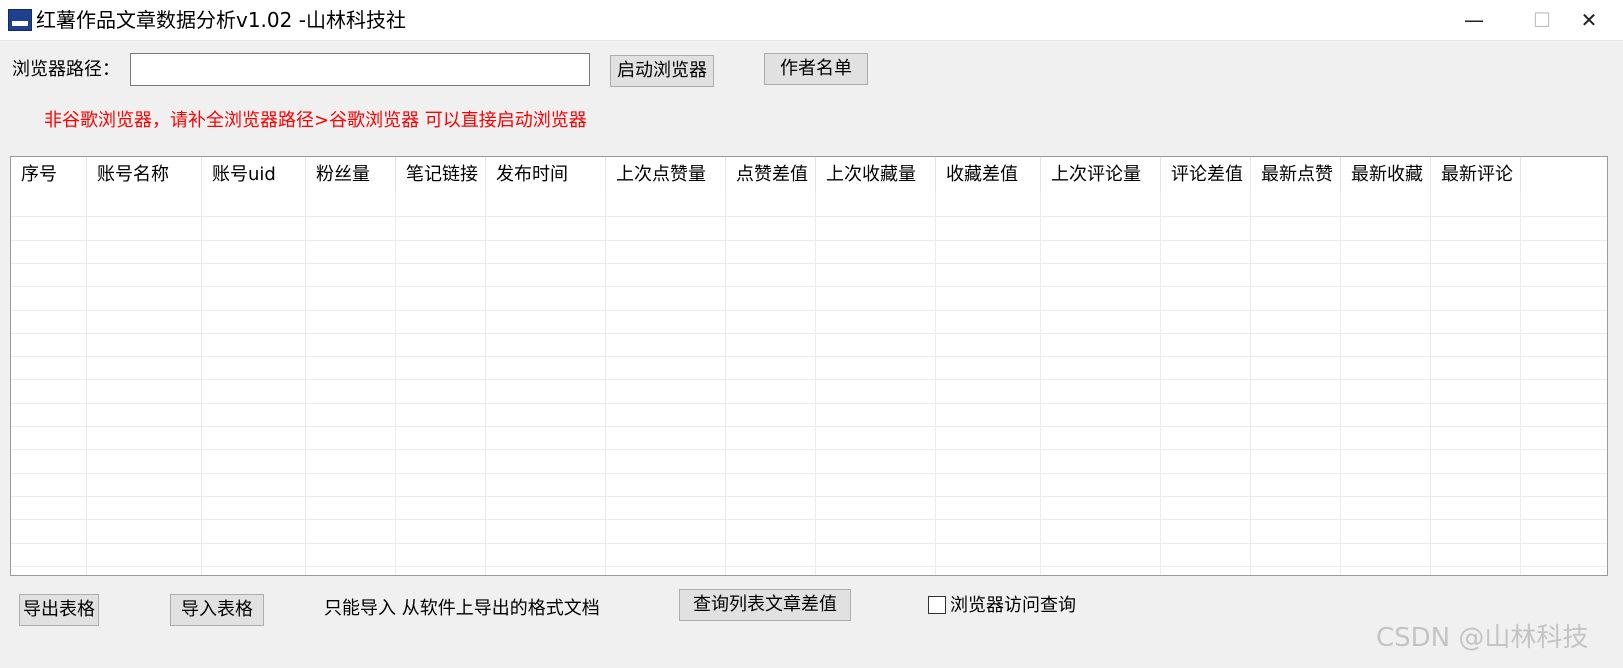 The image size is (1623, 668). I want to click on import-table-button: 导入表格, so click(217, 610).